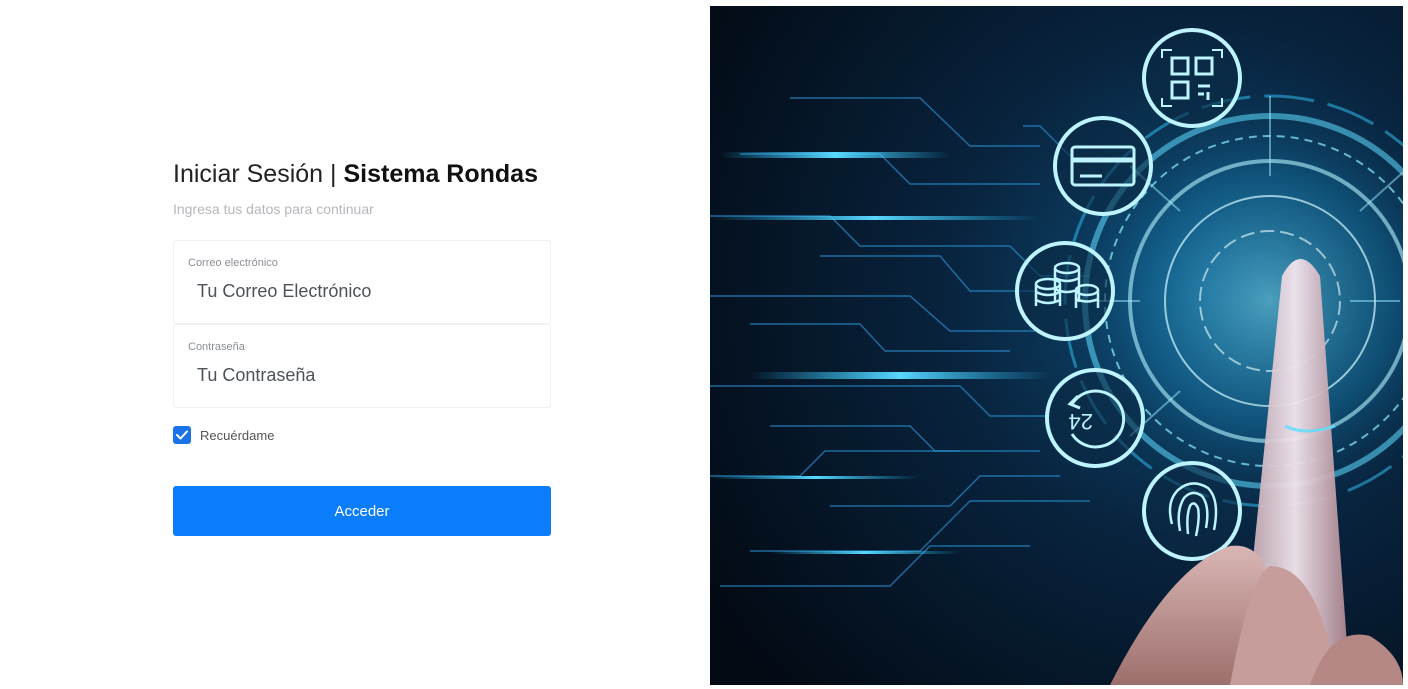  Describe the element at coordinates (362, 511) in the screenshot. I see `submit-button: Acceder` at that location.